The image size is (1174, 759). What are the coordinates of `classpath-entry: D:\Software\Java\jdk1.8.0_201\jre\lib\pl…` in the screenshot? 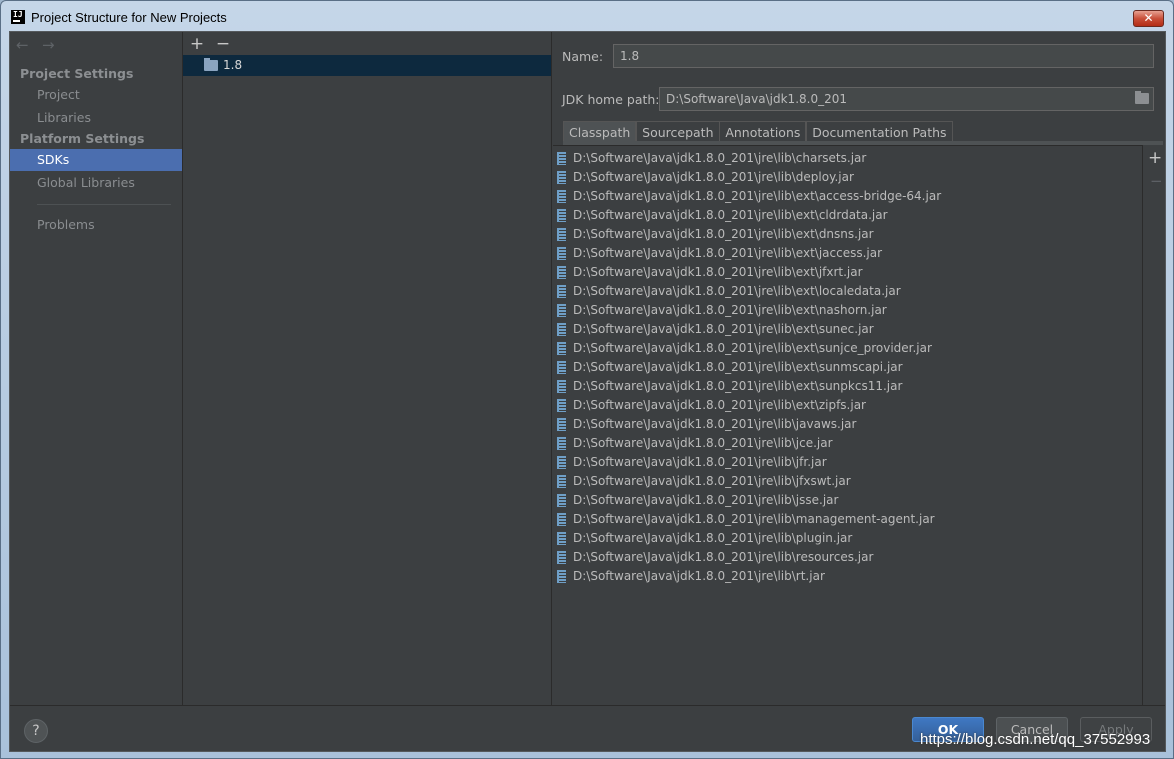 It's located at (704, 538).